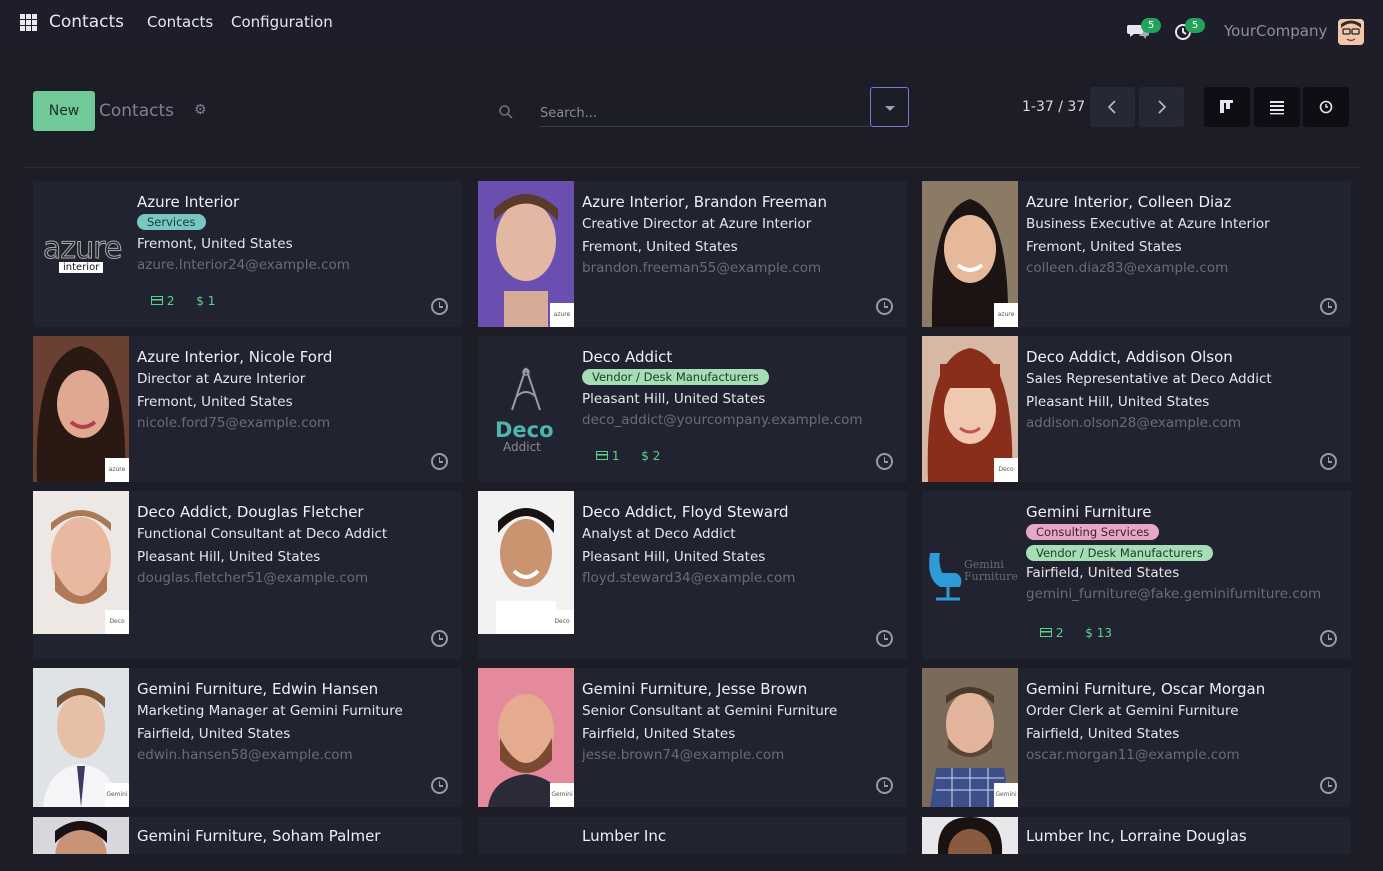 The width and height of the screenshot is (1383, 871). Describe the element at coordinates (685, 512) in the screenshot. I see `contact-name: Deco Addict, Floyd Steward` at that location.